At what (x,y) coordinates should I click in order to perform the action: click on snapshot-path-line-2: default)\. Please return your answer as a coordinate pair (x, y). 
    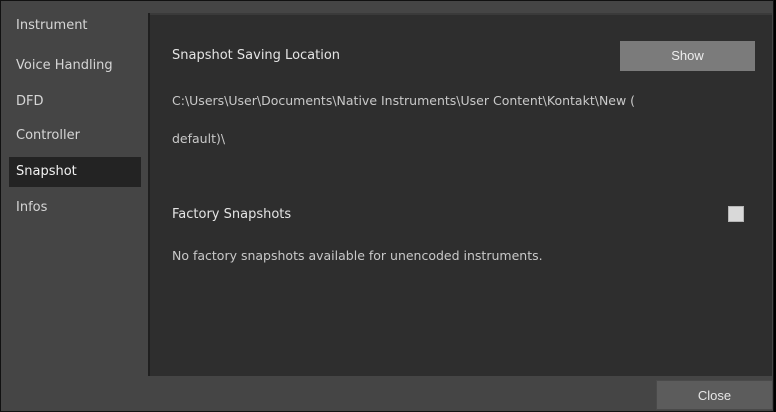
    Looking at the image, I should click on (199, 138).